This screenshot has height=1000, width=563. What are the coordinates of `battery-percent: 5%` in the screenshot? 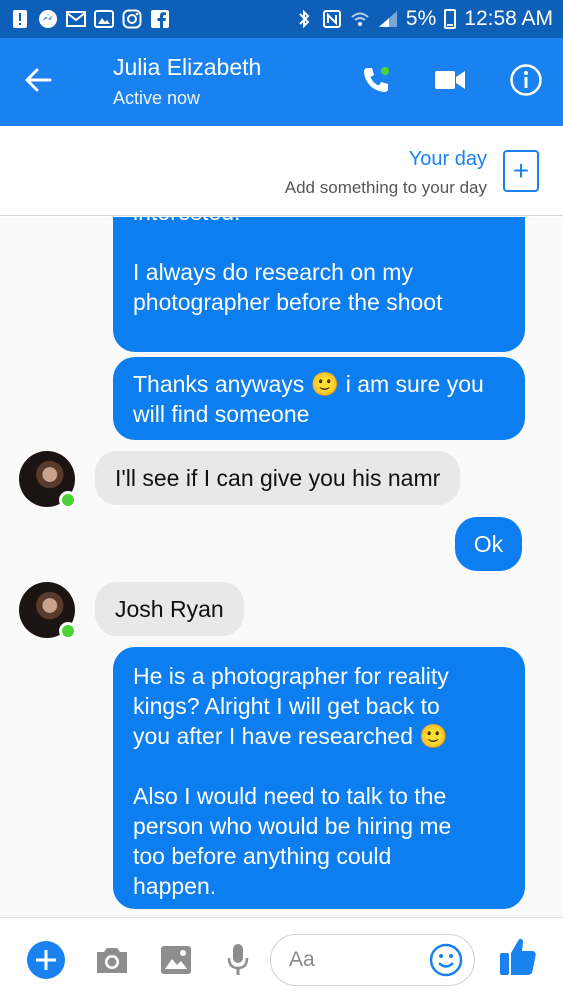 It's located at (421, 18).